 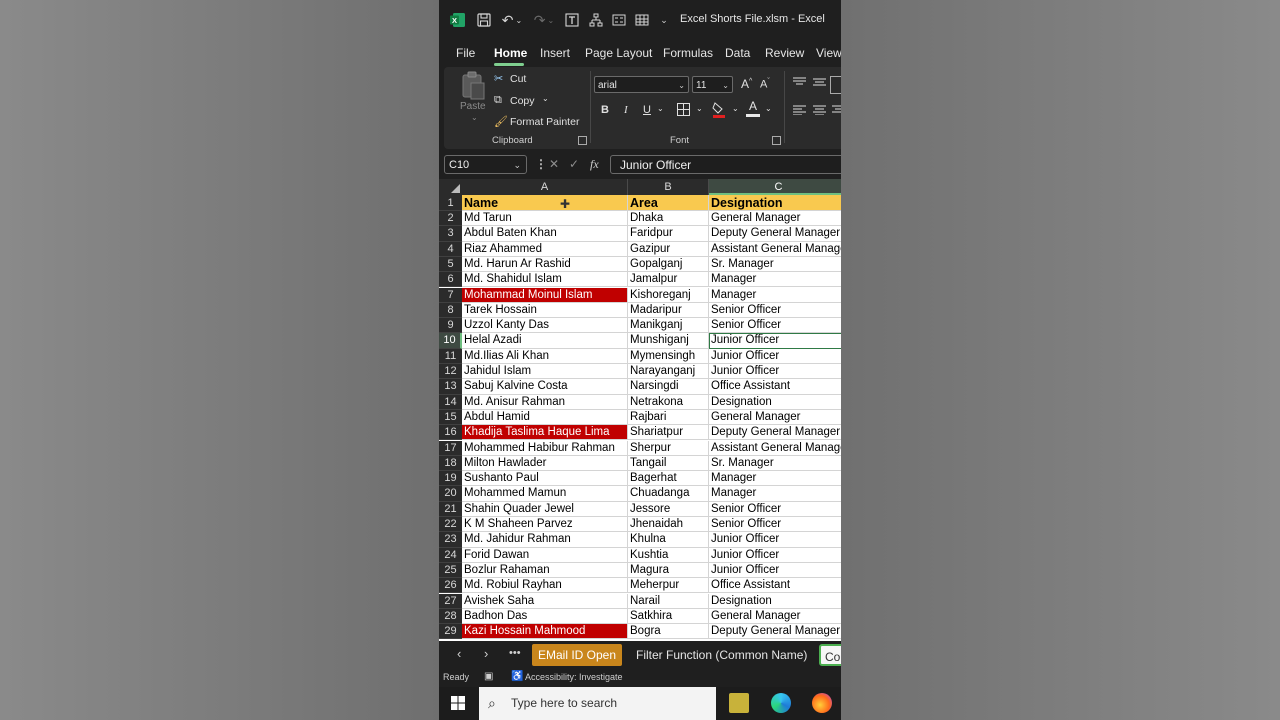 I want to click on select-all-corner, so click(x=450, y=187).